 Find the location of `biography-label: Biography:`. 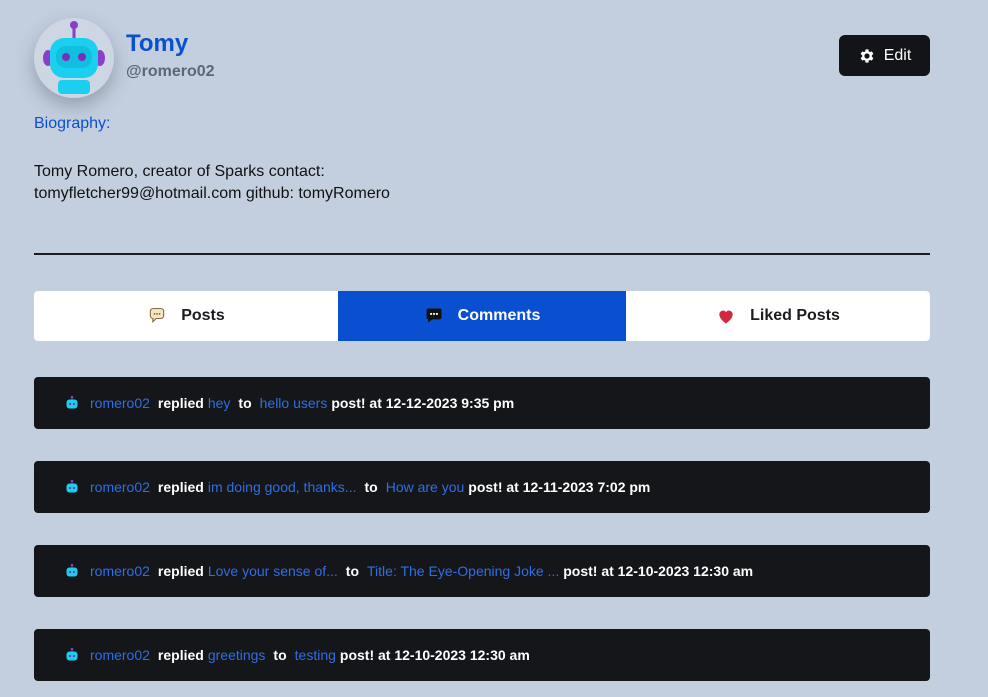

biography-label: Biography: is located at coordinates (72, 123).